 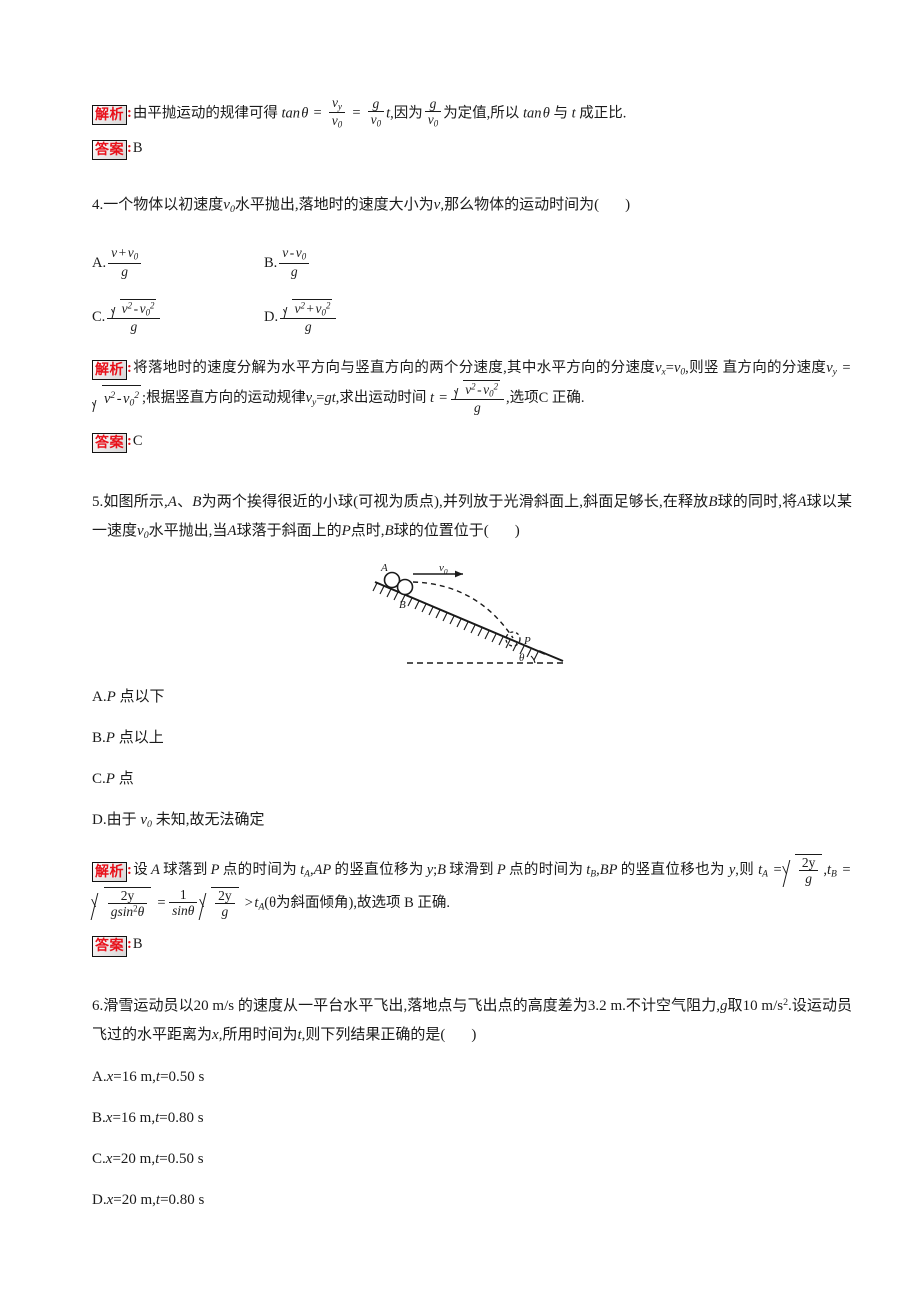 What do you see at coordinates (129, 440) in the screenshot?
I see `answer-colon-q4: :` at bounding box center [129, 440].